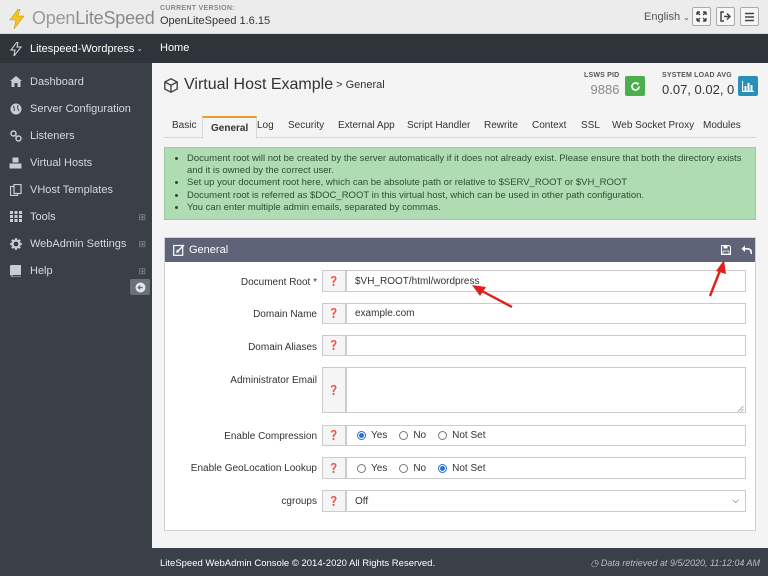 Image resolution: width=768 pixels, height=576 pixels. What do you see at coordinates (460, 48) in the screenshot?
I see `breadcrumb: Home` at bounding box center [460, 48].